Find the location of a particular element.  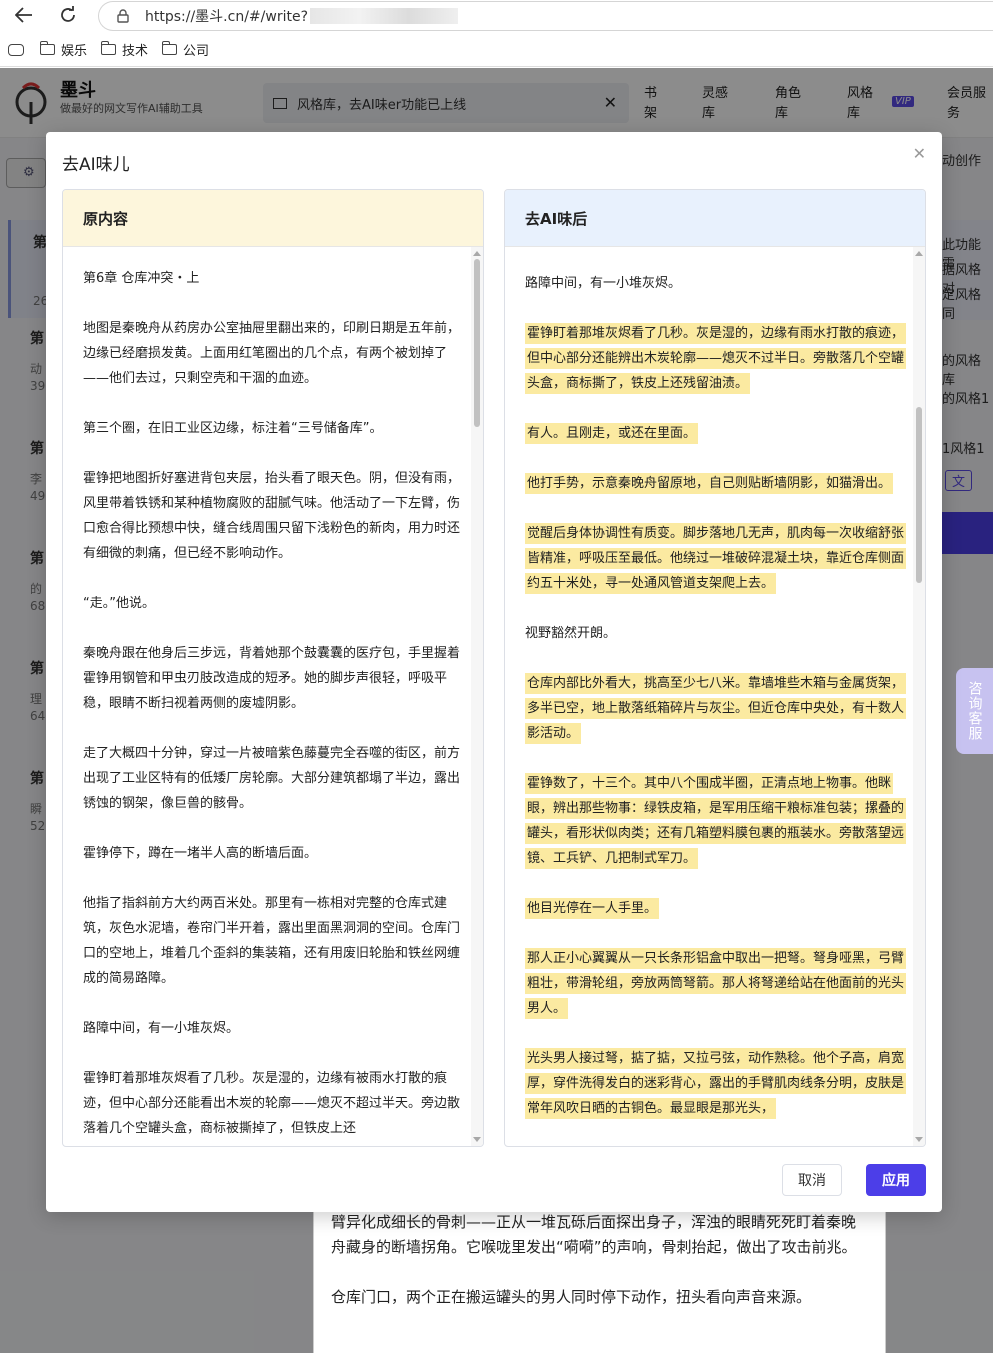

reload-icon is located at coordinates (68, 15).